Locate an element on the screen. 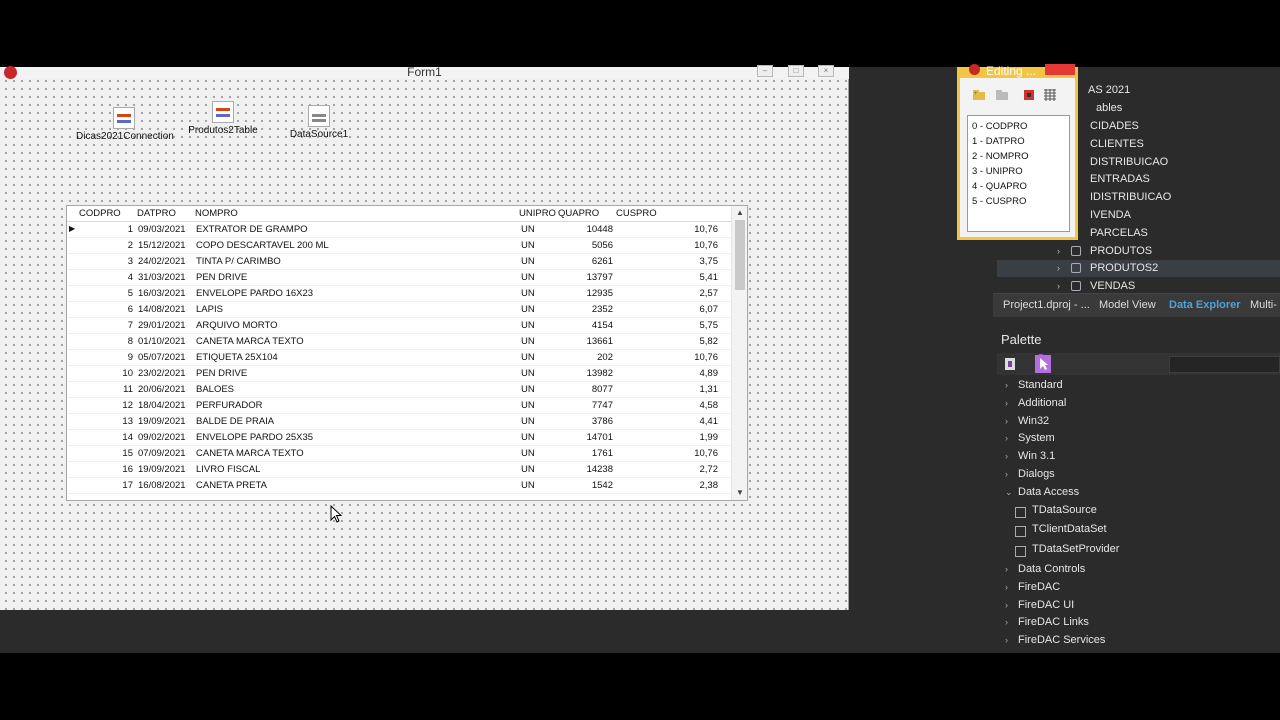 This screenshot has width=1280, height=720. table-cell: LIVRO FISCAL is located at coordinates (356, 469).